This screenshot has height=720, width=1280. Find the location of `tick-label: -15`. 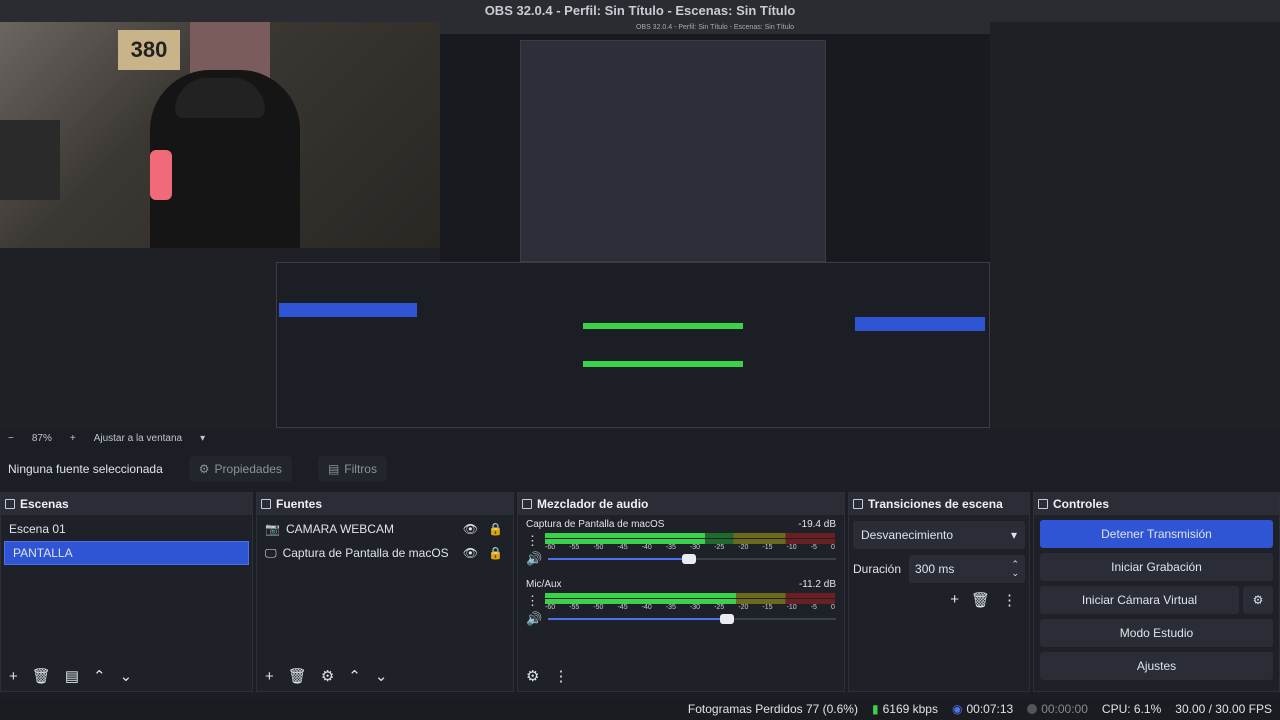

tick-label: -15 is located at coordinates (767, 547).